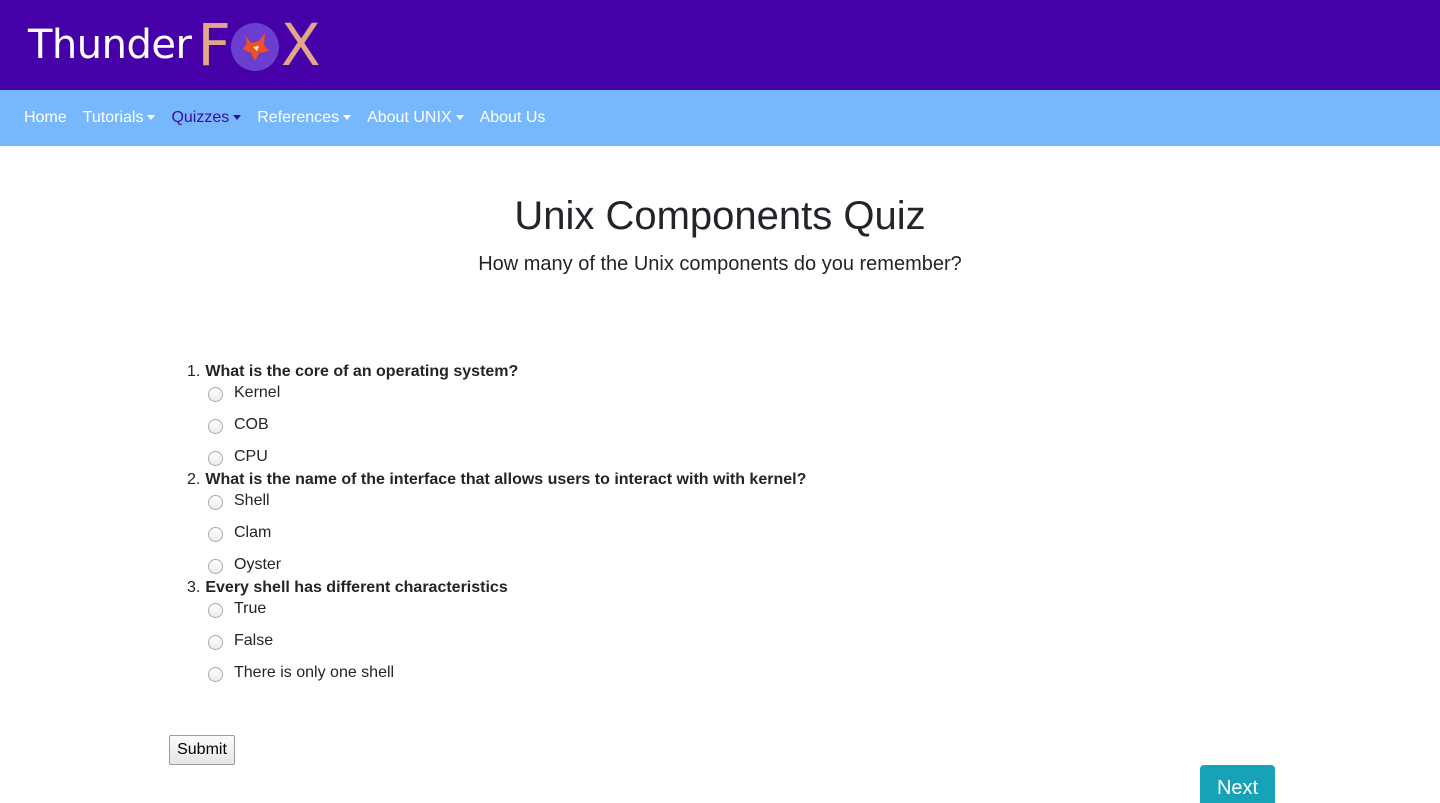 The height and width of the screenshot is (803, 1440). I want to click on question-number: 3., so click(194, 587).